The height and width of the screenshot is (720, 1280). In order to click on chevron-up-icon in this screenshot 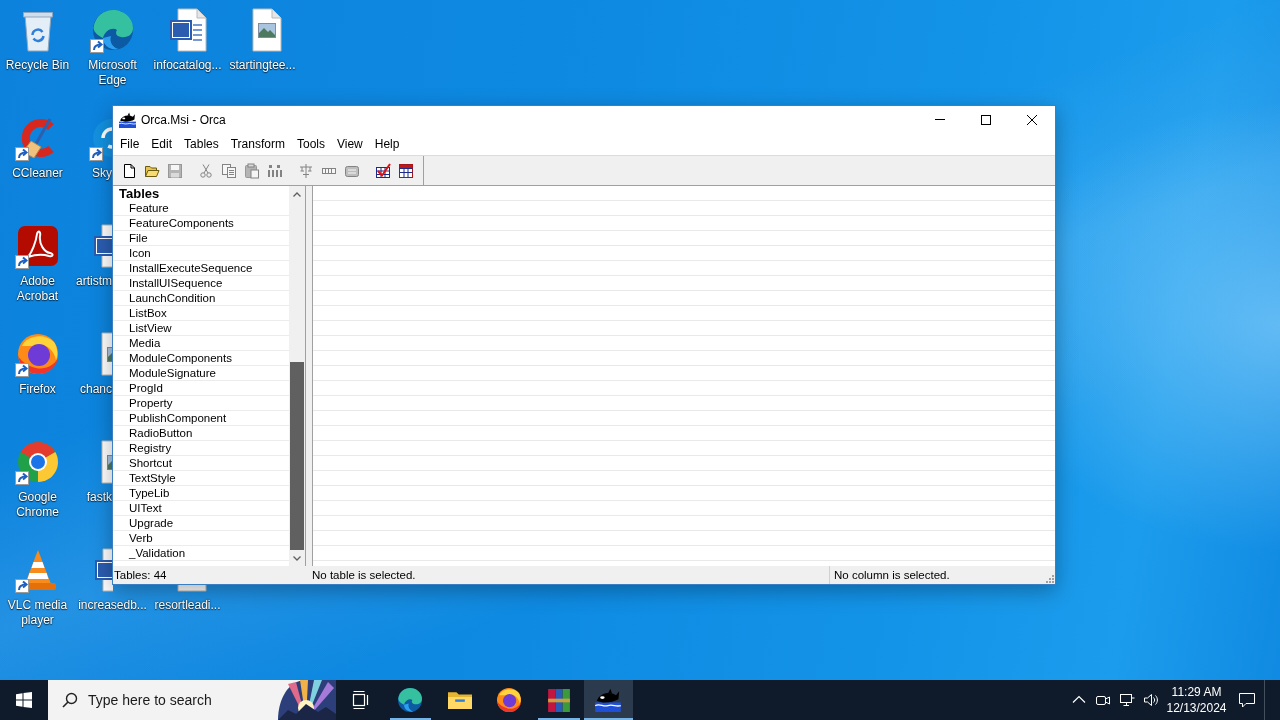, I will do `click(297, 194)`.